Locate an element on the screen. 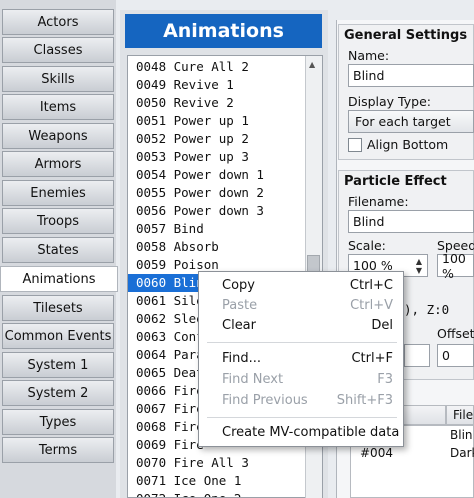  menu-item-label: Create MV-compatible data is located at coordinates (311, 432).